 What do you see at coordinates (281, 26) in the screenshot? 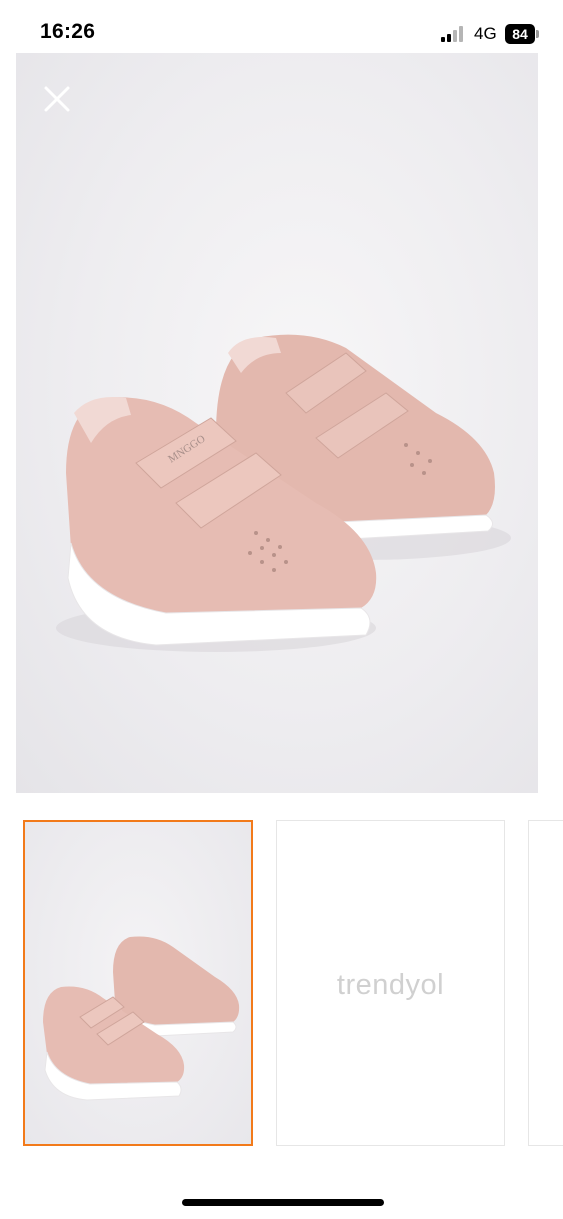
I see `status-bar: 16:26 4G 84` at bounding box center [281, 26].